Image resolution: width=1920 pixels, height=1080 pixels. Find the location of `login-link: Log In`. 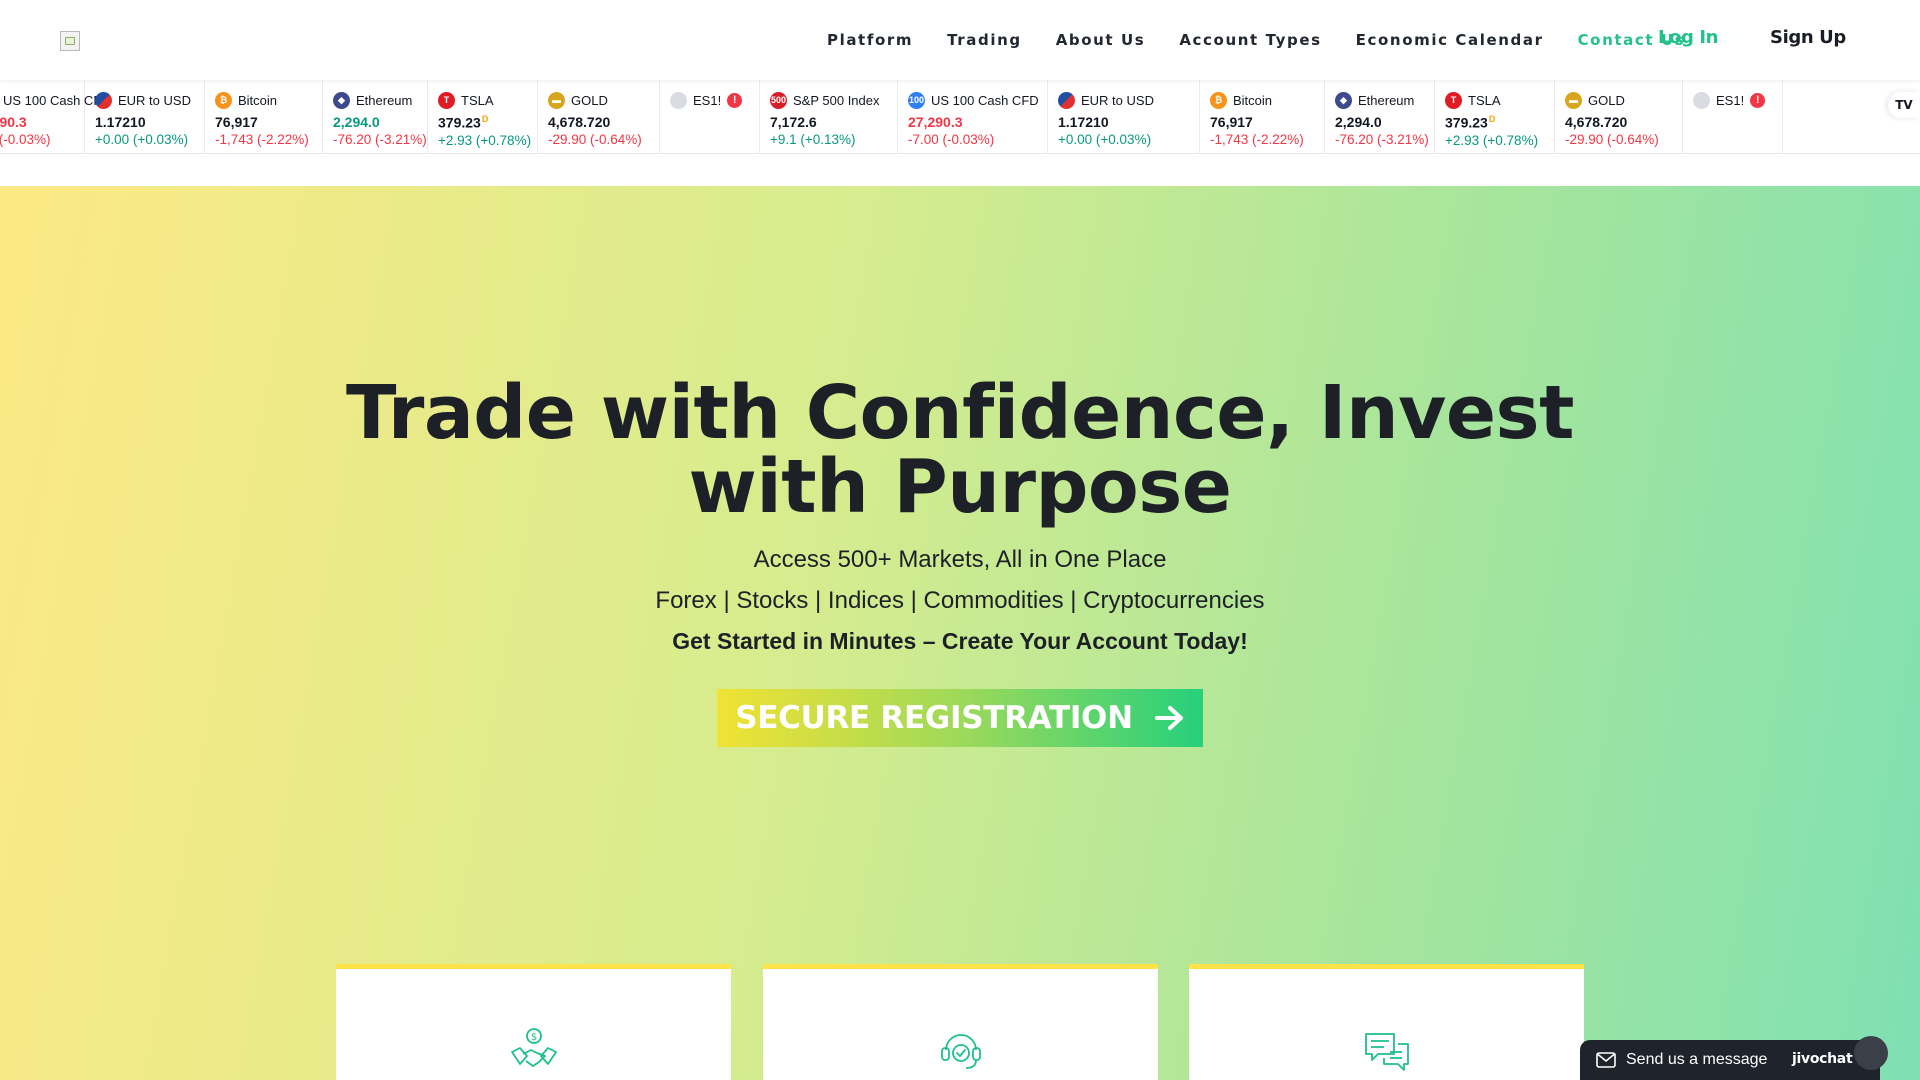

login-link: Log In is located at coordinates (1688, 37).